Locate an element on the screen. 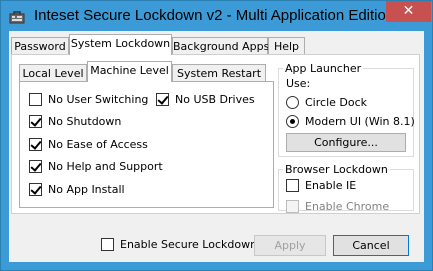 This screenshot has width=433, height=271. enable-secure-lockdown-label: Enable Secure Lockdown is located at coordinates (189, 244).